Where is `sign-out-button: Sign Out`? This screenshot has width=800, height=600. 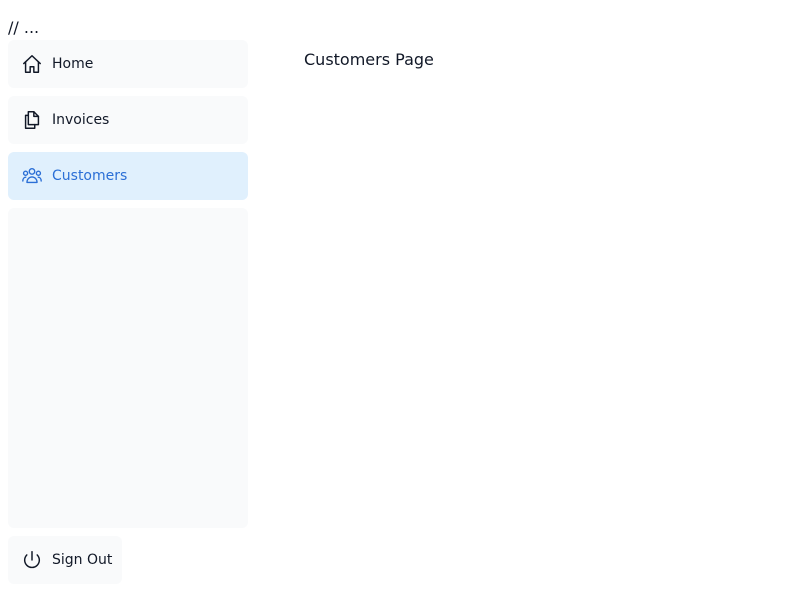 sign-out-button: Sign Out is located at coordinates (65, 560).